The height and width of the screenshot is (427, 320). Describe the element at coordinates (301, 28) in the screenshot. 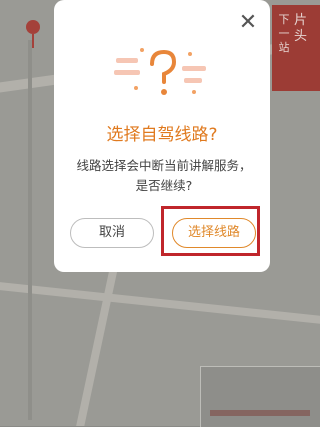

I see `next-stop-name: 片头` at that location.